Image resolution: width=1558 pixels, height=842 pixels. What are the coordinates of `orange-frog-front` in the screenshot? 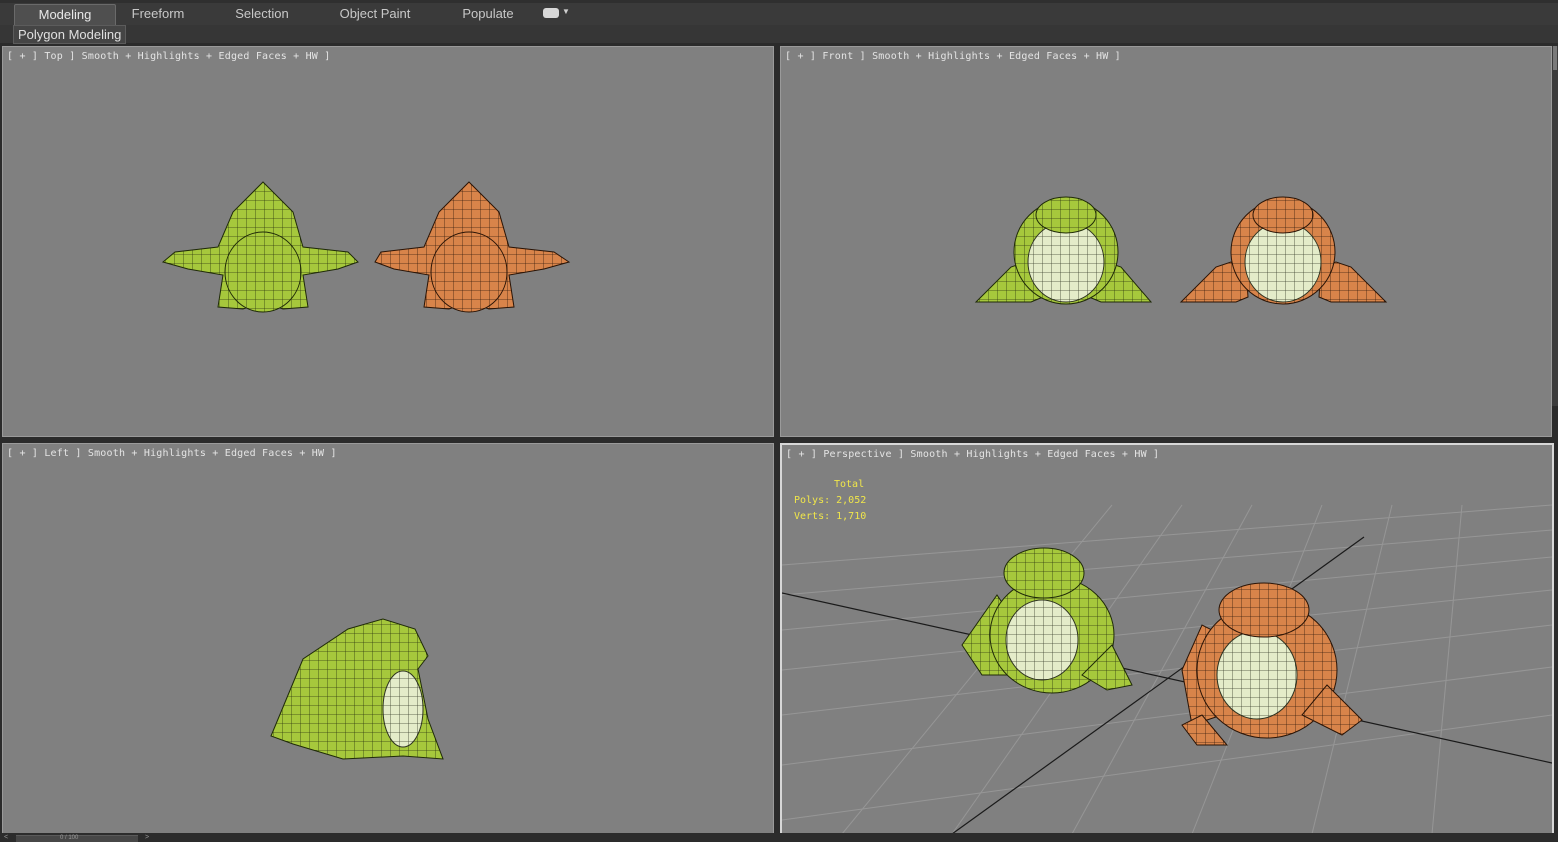 It's located at (1283, 250).